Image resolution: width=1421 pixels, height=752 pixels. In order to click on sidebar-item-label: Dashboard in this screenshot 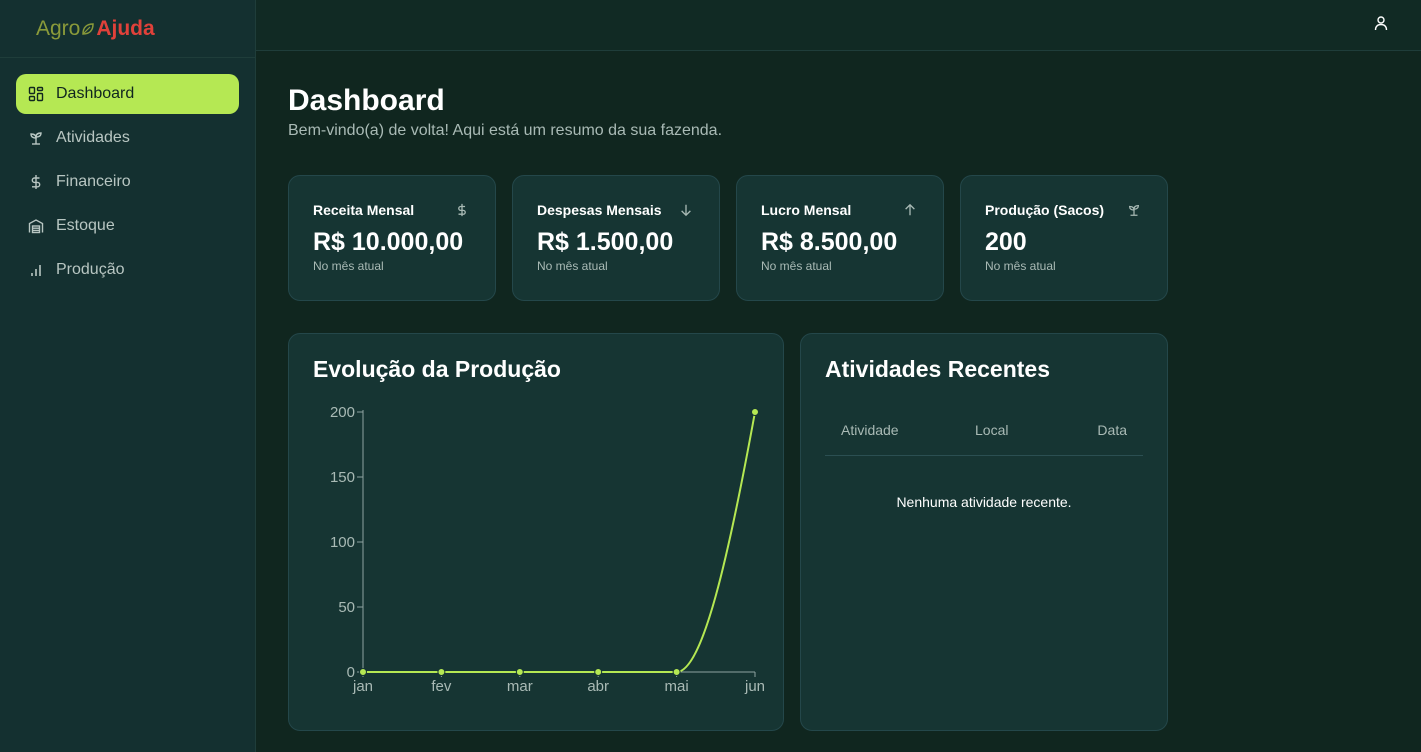, I will do `click(95, 93)`.